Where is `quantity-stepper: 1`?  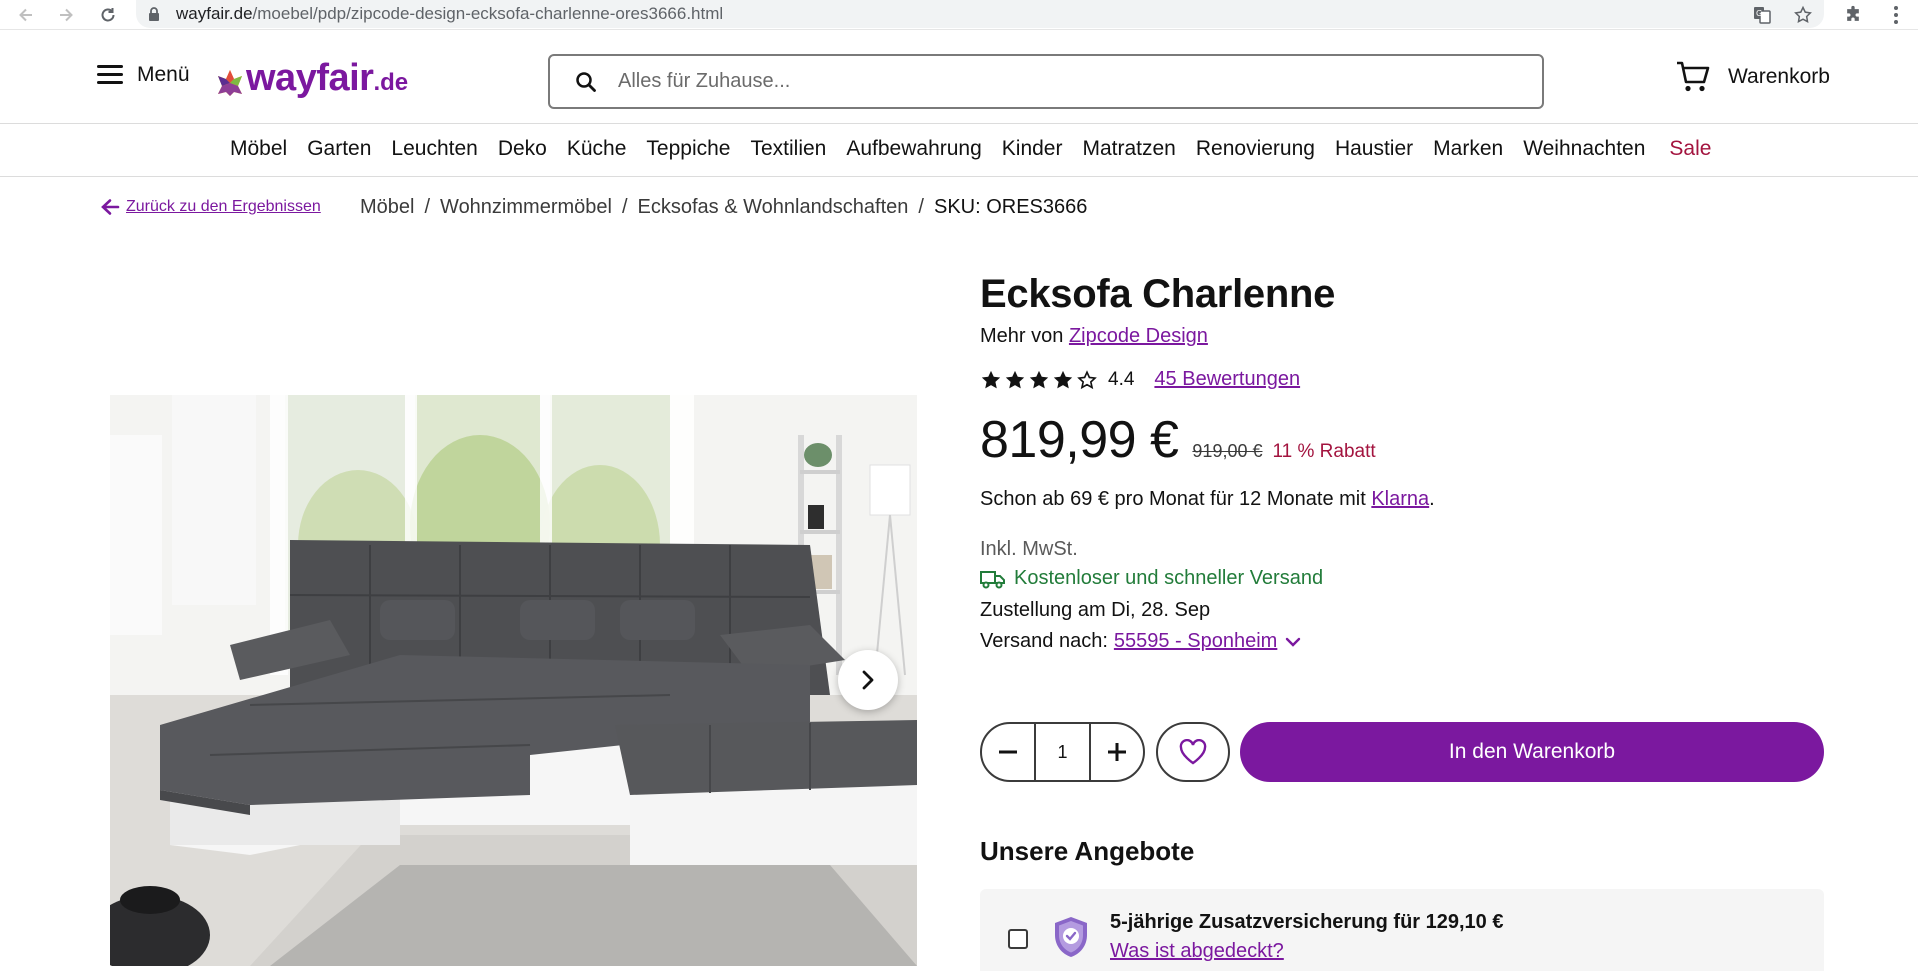 quantity-stepper: 1 is located at coordinates (1062, 752).